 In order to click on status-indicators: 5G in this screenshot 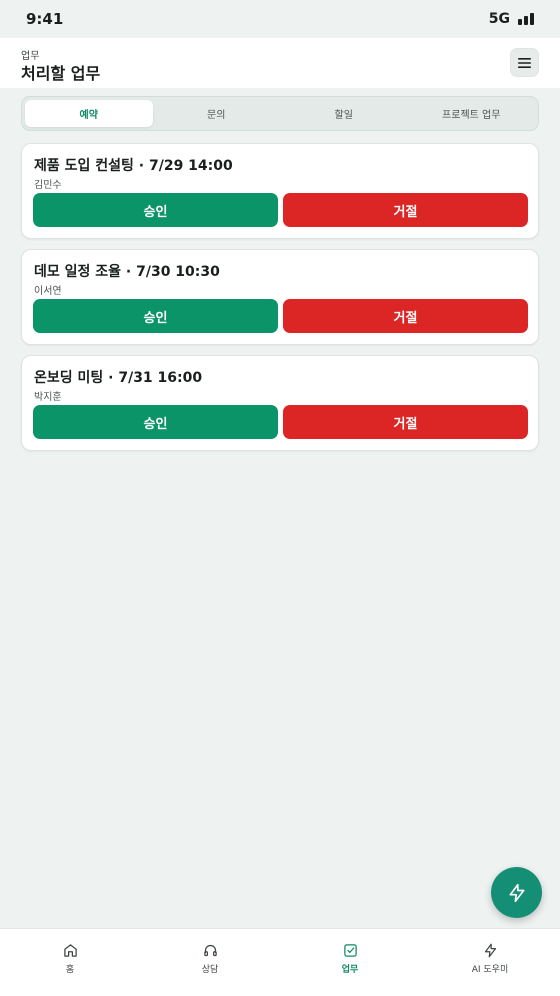, I will do `click(511, 19)`.